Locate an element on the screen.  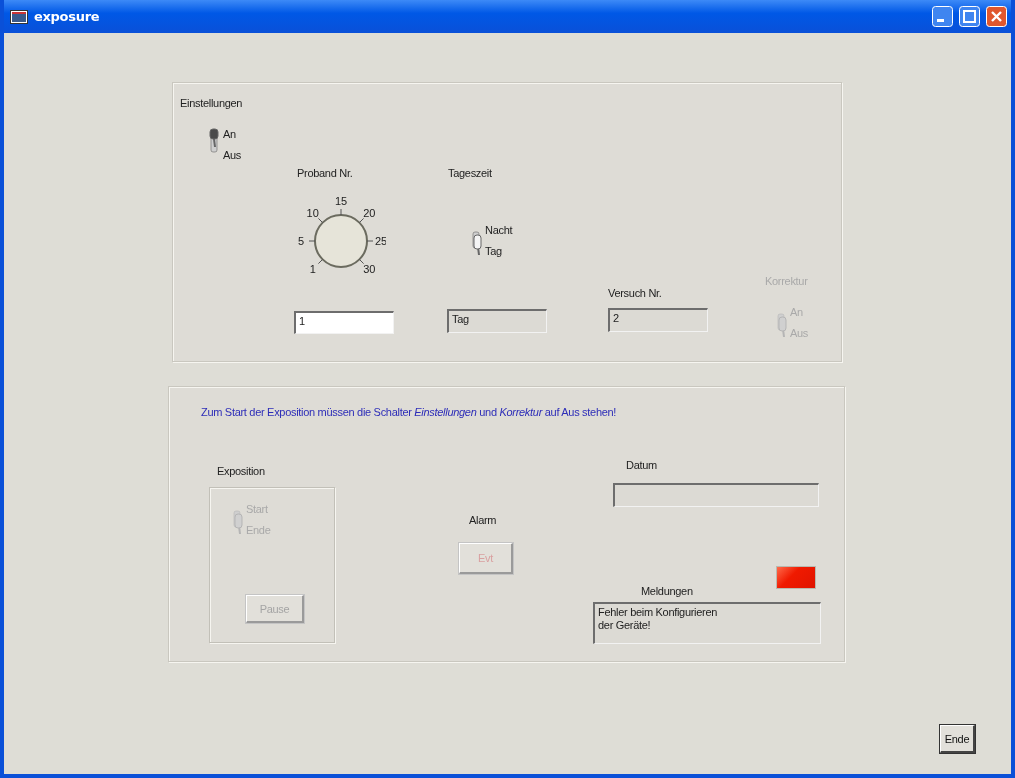
tick-label: 20 is located at coordinates (369, 212).